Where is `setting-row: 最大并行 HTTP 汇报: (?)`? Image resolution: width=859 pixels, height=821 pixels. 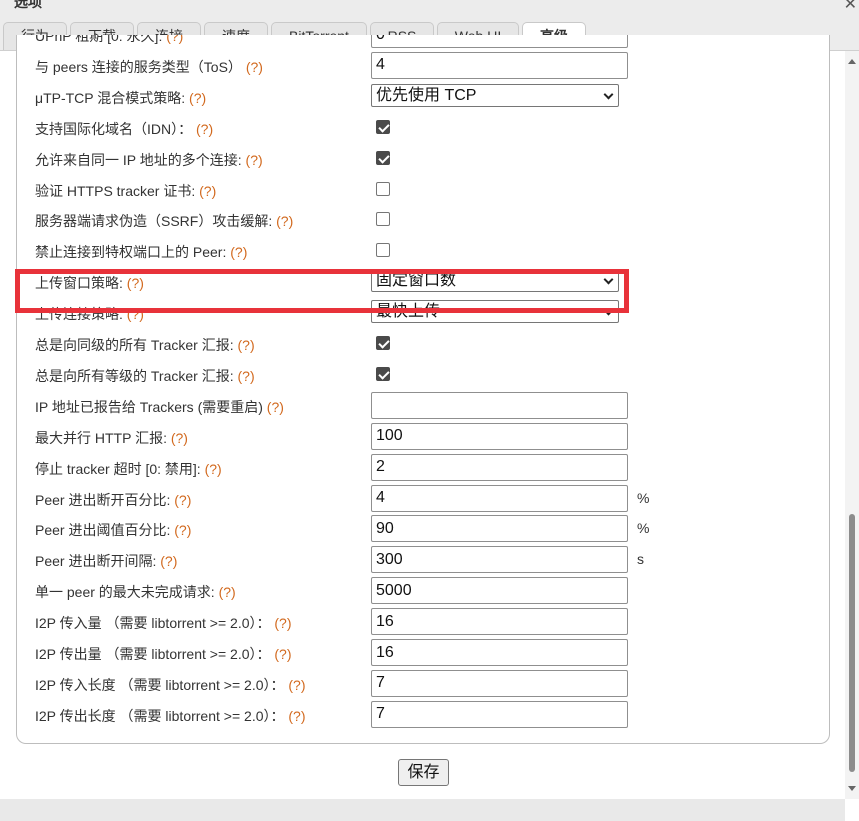 setting-row: 最大并行 HTTP 汇报: (?) is located at coordinates (423, 437).